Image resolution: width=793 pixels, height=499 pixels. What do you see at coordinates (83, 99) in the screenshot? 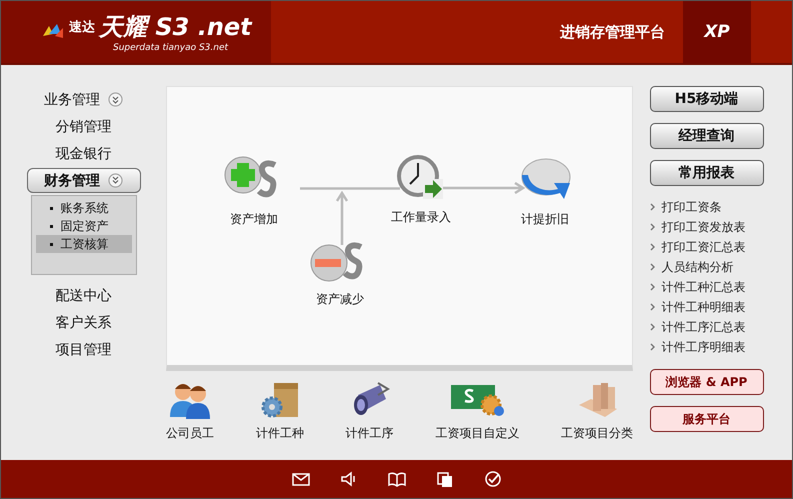
I see `sidebar-item: 业务管理` at bounding box center [83, 99].